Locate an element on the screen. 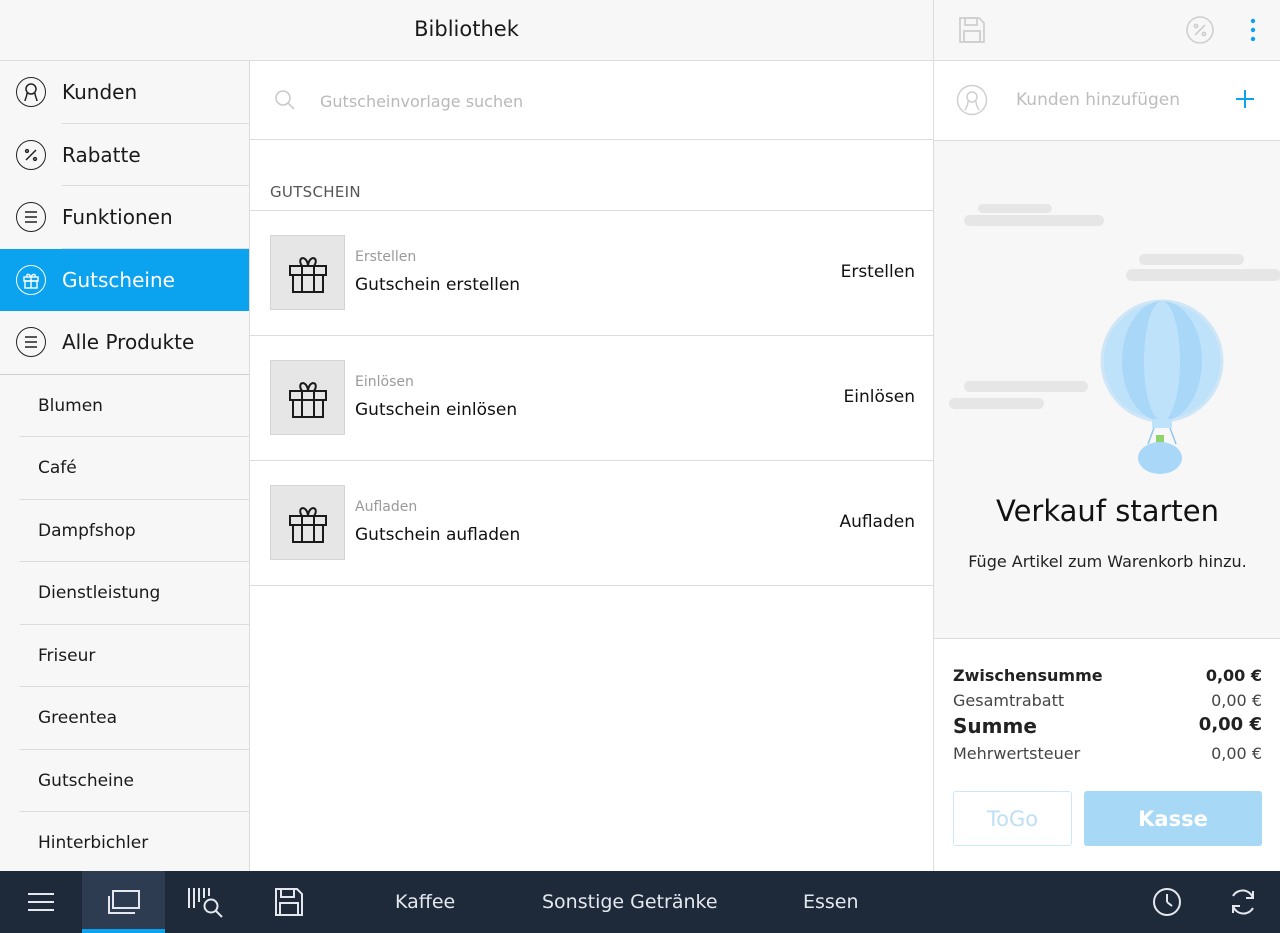 The image size is (1280, 933). voucher-row-create: Erstellen Gutschein erstellen Erstellen is located at coordinates (591, 273).